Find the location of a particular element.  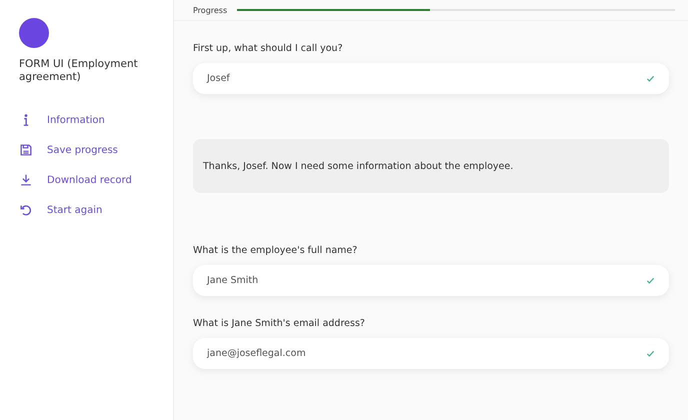

chat-message: Thanks, Josef. Now I need some information about the employee. is located at coordinates (431, 166).